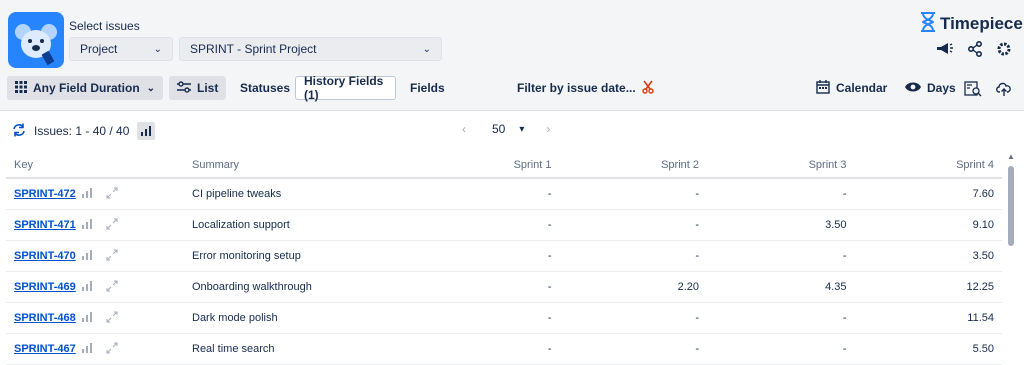 The image size is (1024, 365). I want to click on calendar-button: Calendar, so click(851, 88).